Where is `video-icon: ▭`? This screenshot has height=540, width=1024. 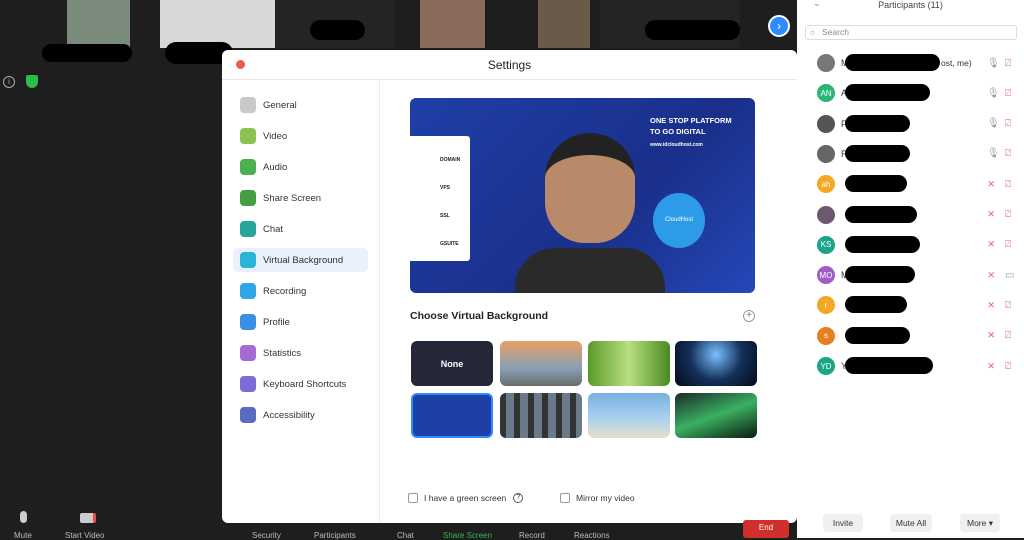 video-icon: ▭ is located at coordinates (1009, 275).